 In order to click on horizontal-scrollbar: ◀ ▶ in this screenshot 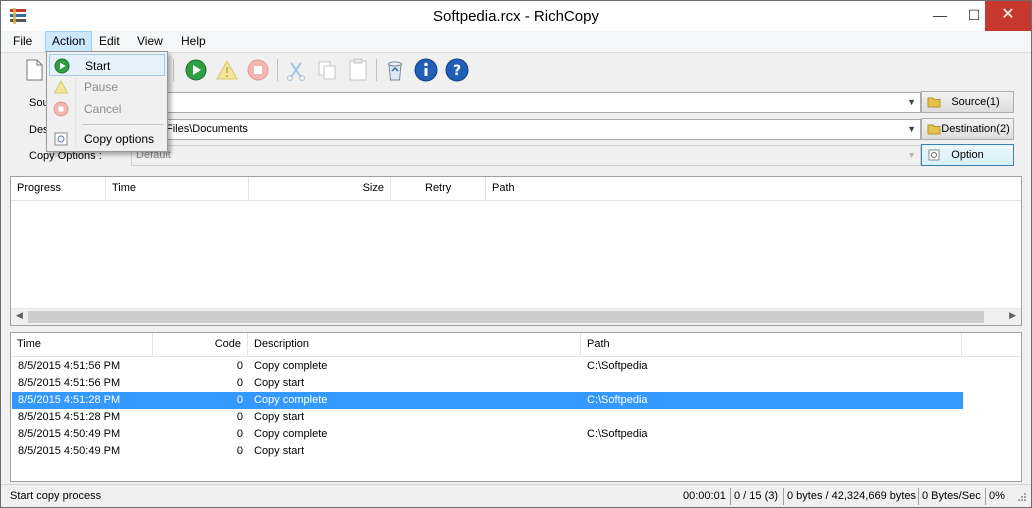, I will do `click(516, 316)`.